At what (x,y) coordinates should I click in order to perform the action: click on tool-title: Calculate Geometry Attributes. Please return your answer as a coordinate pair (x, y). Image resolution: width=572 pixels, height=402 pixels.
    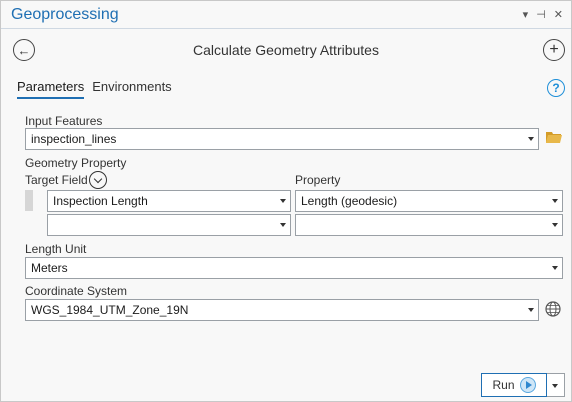
    Looking at the image, I should click on (286, 50).